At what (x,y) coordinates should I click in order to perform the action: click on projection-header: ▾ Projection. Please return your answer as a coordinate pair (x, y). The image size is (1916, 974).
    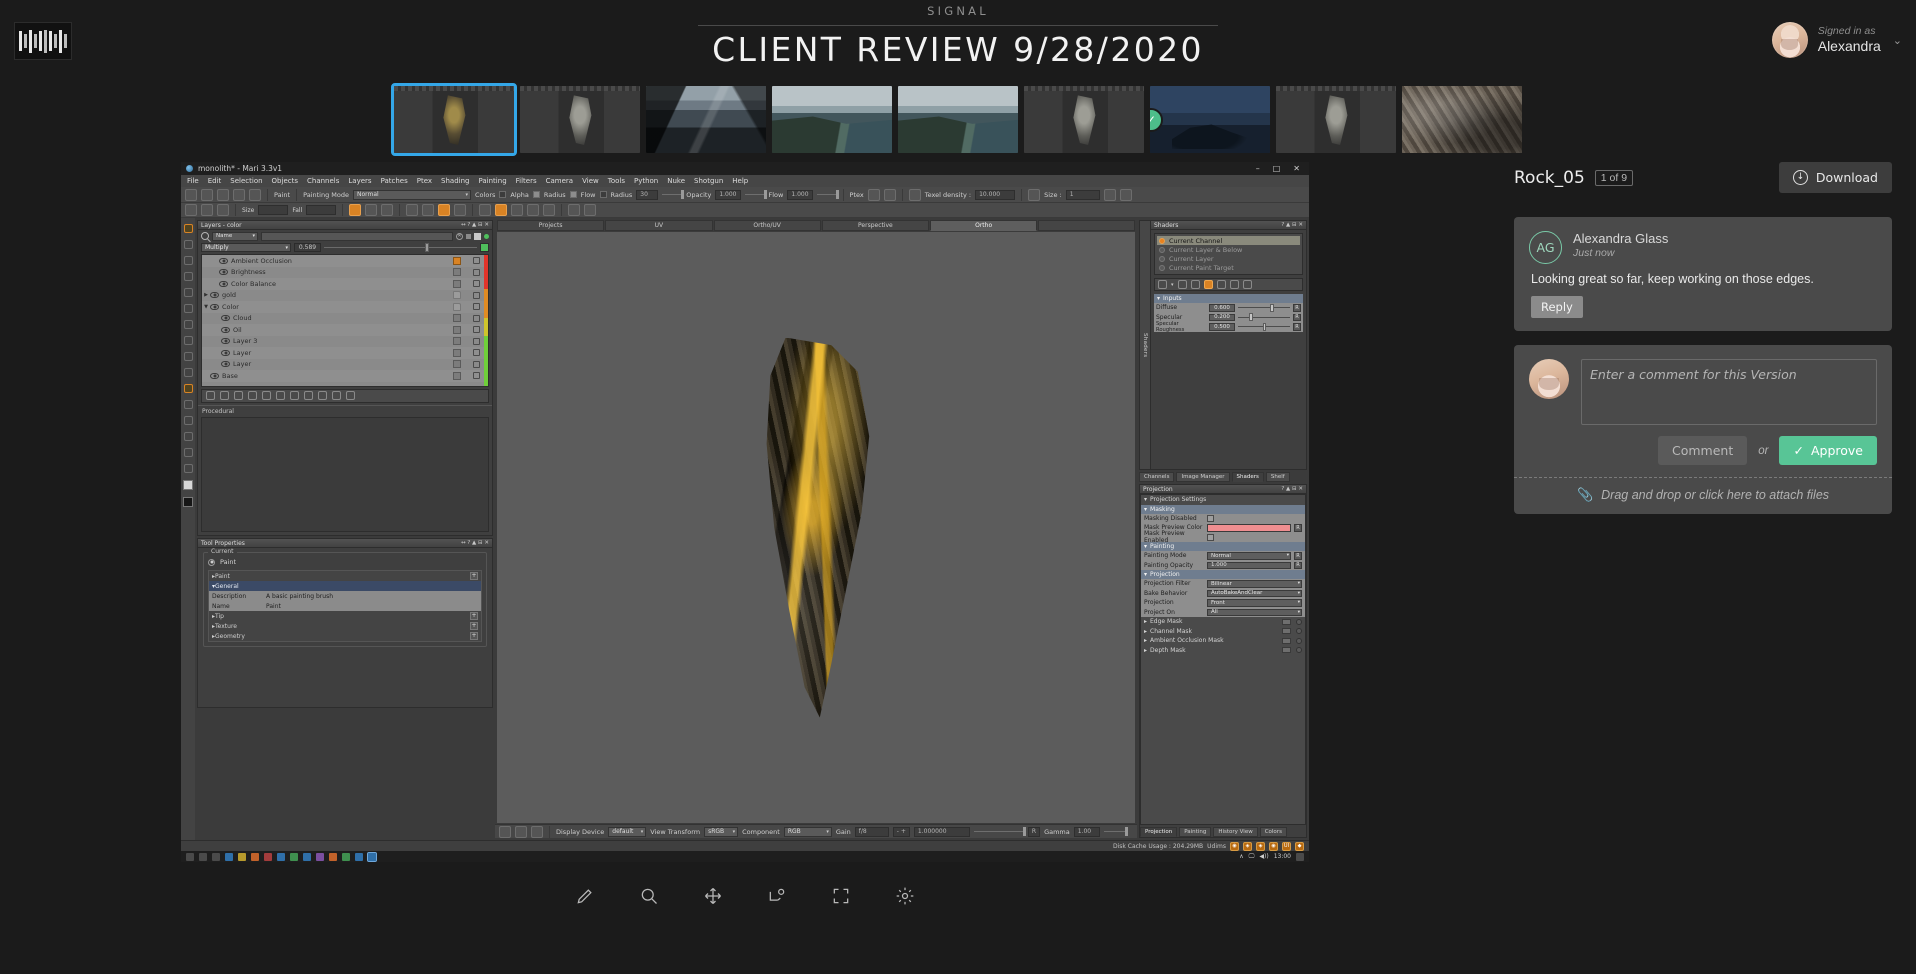
    Looking at the image, I should click on (1223, 574).